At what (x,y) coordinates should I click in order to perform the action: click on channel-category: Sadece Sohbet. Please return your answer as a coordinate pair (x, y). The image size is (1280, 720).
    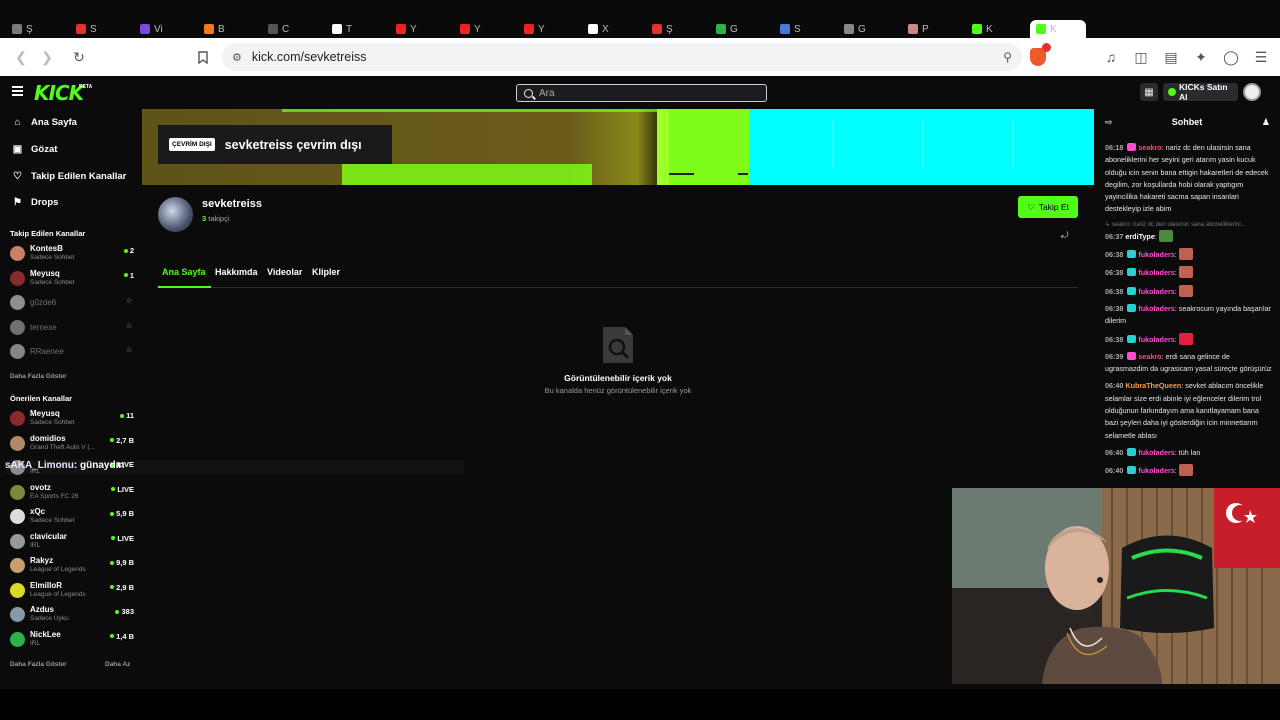
    Looking at the image, I should click on (52, 282).